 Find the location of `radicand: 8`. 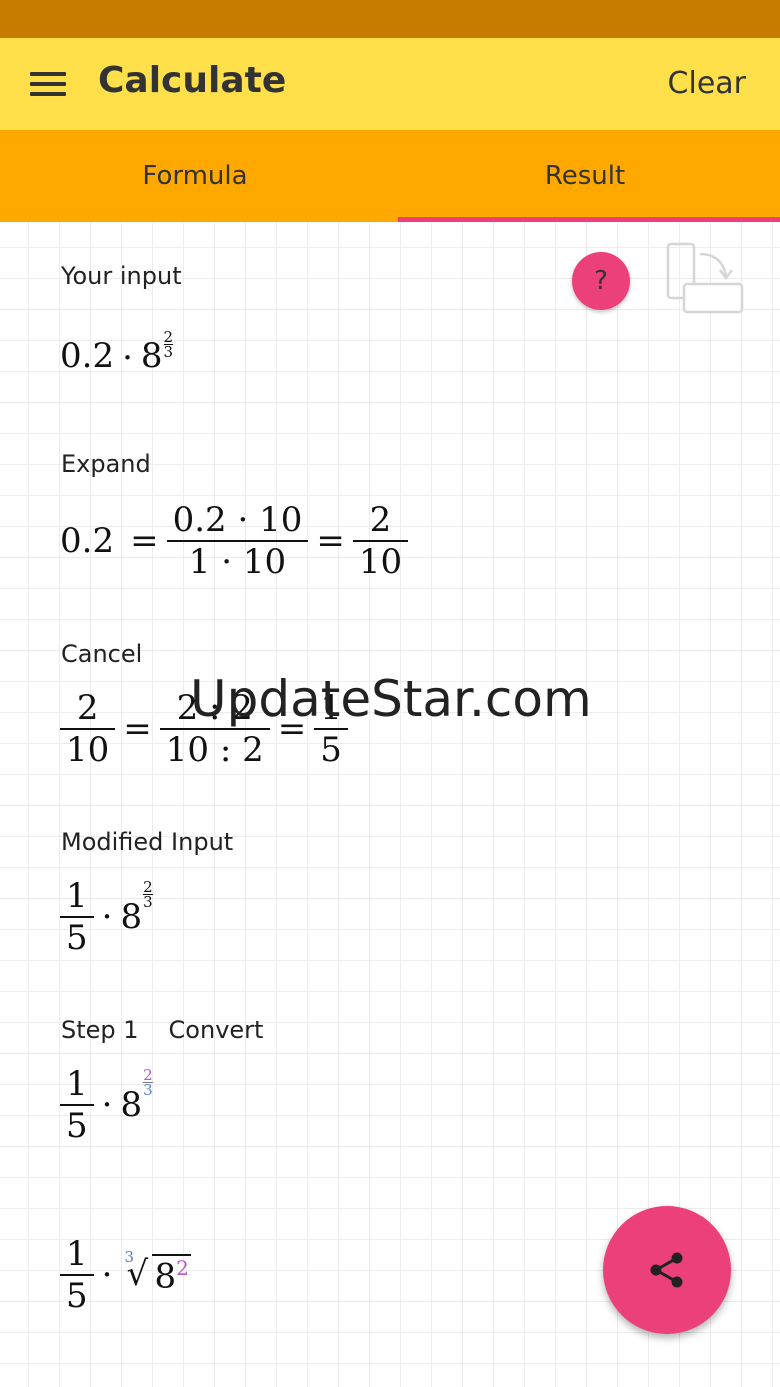

radicand: 8 is located at coordinates (165, 1276).